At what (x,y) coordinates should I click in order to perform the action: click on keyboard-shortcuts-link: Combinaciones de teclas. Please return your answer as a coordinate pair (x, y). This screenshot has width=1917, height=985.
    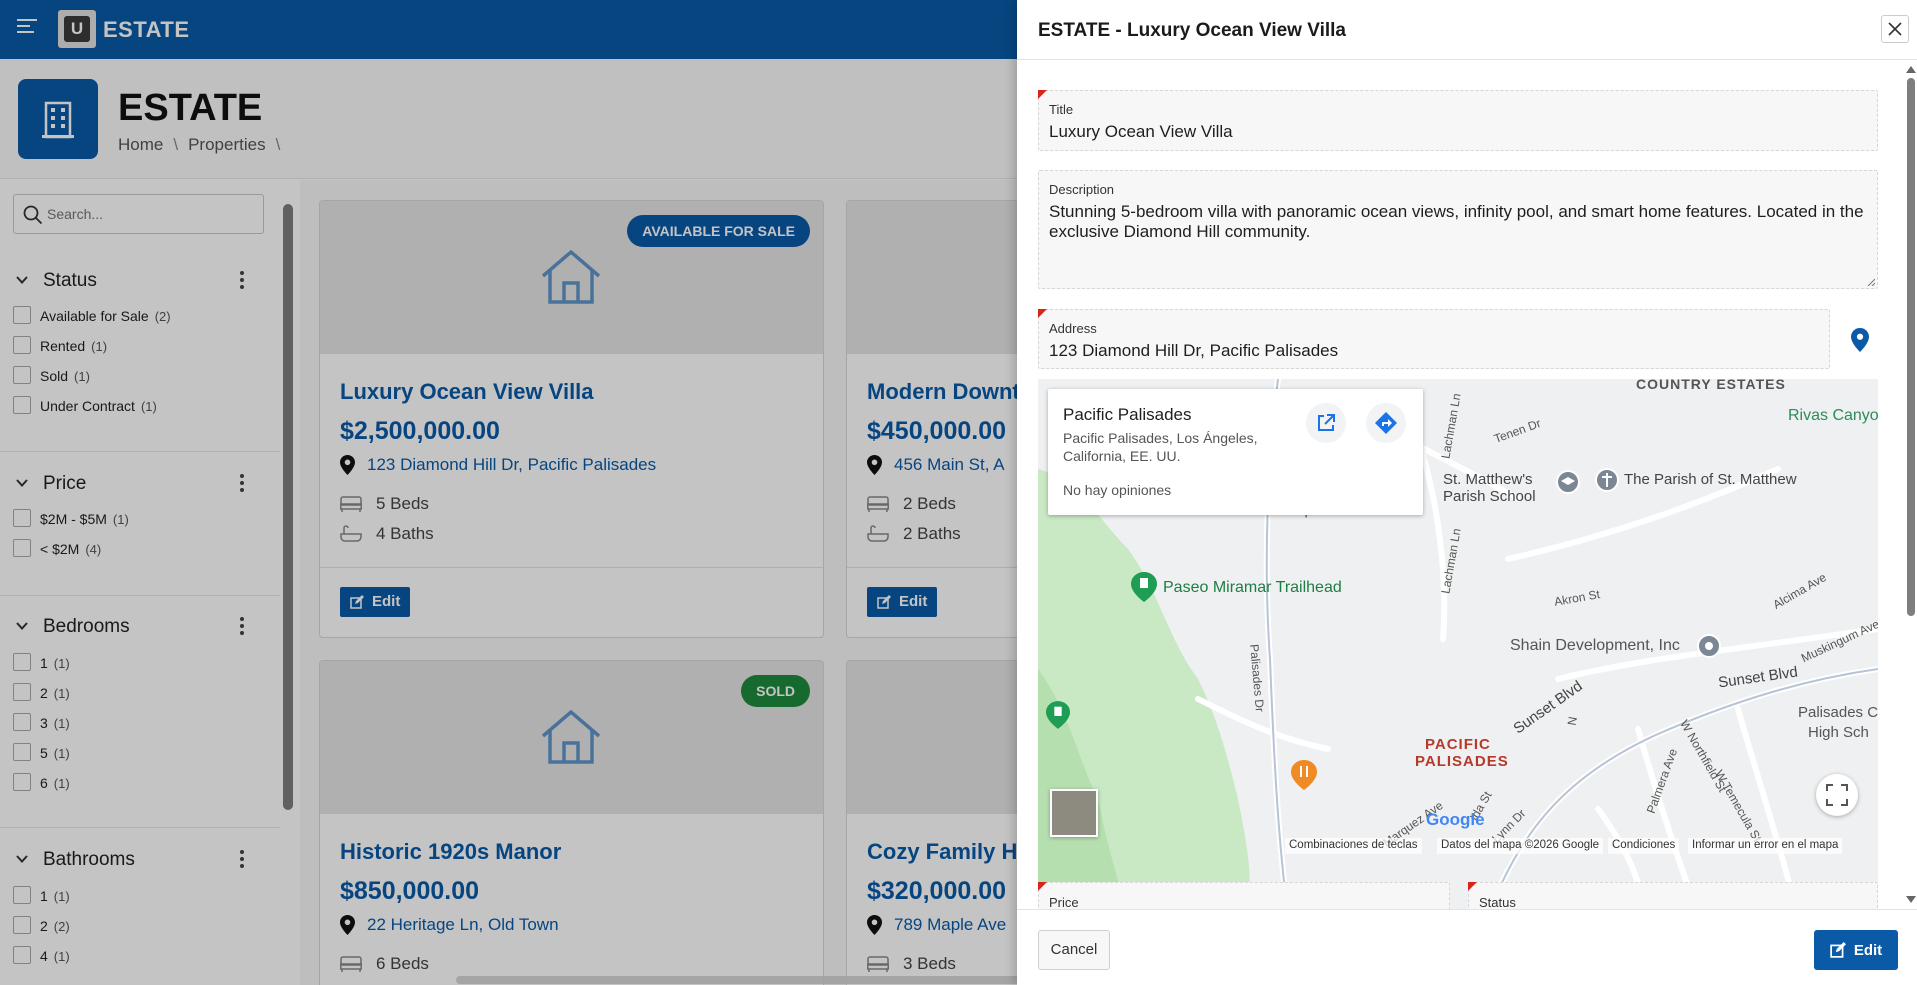
    Looking at the image, I should click on (1353, 846).